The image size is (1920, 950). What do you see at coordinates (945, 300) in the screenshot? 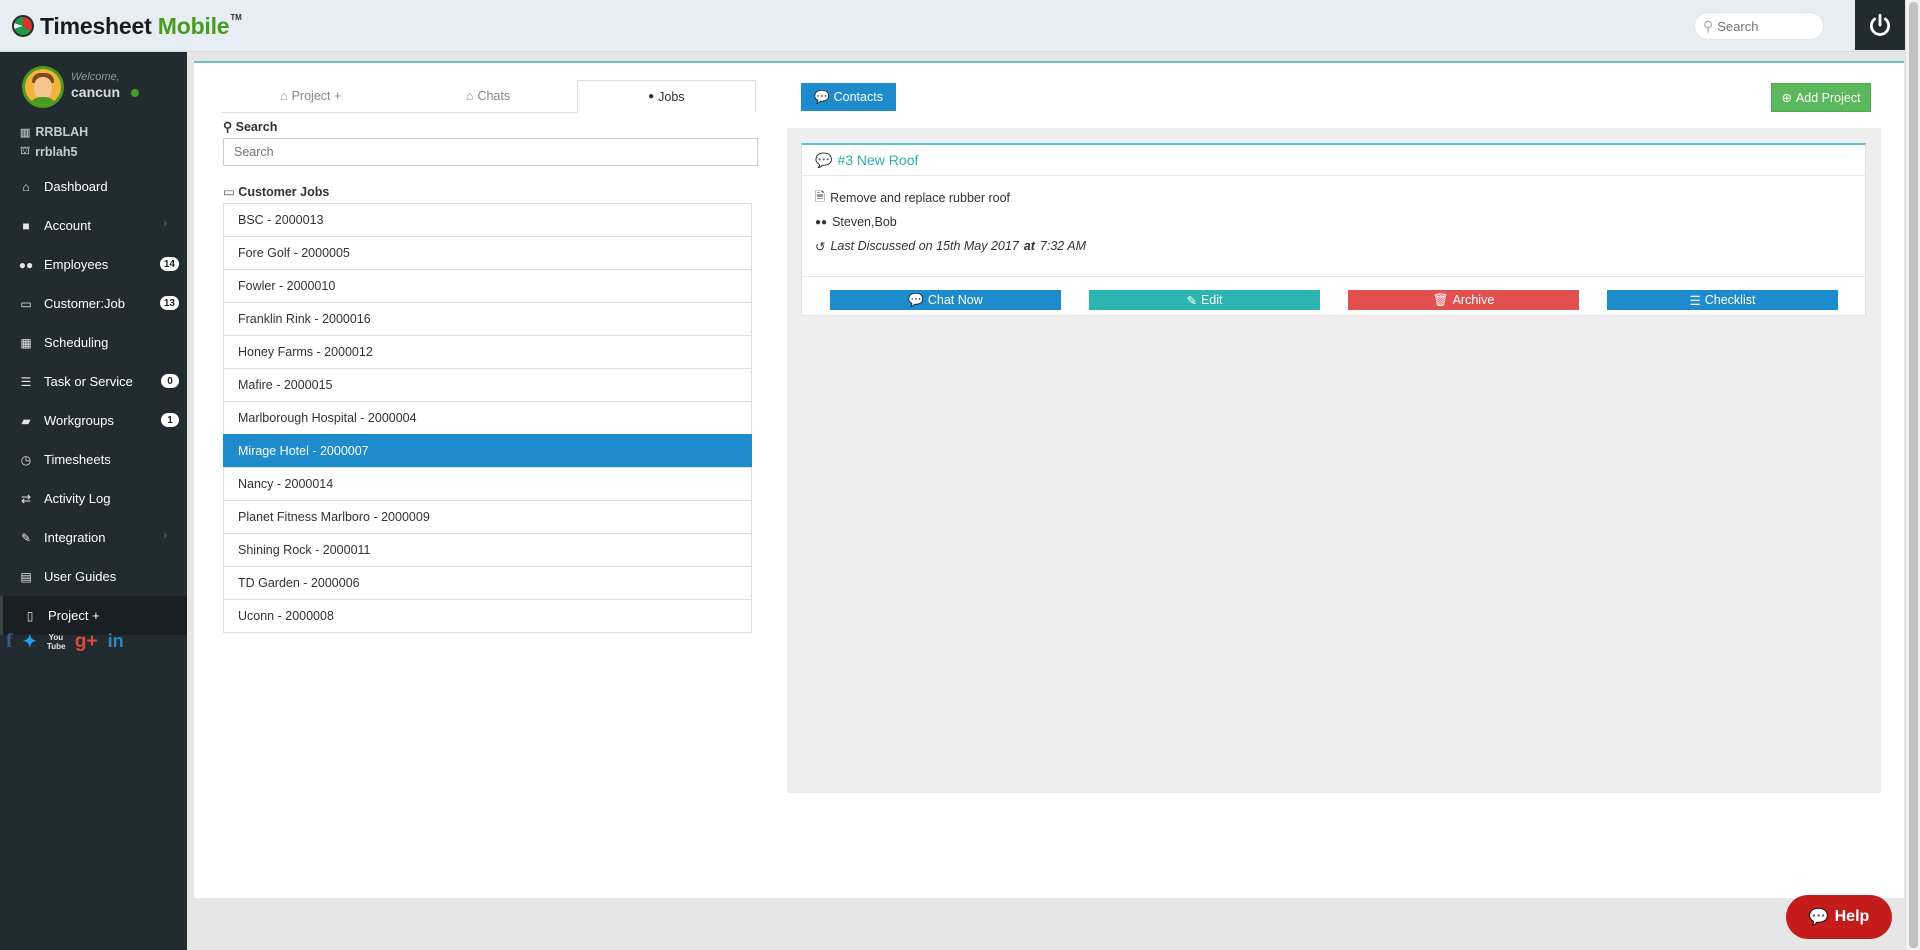
I see `chat-now-button: 💬 Chat Now` at bounding box center [945, 300].